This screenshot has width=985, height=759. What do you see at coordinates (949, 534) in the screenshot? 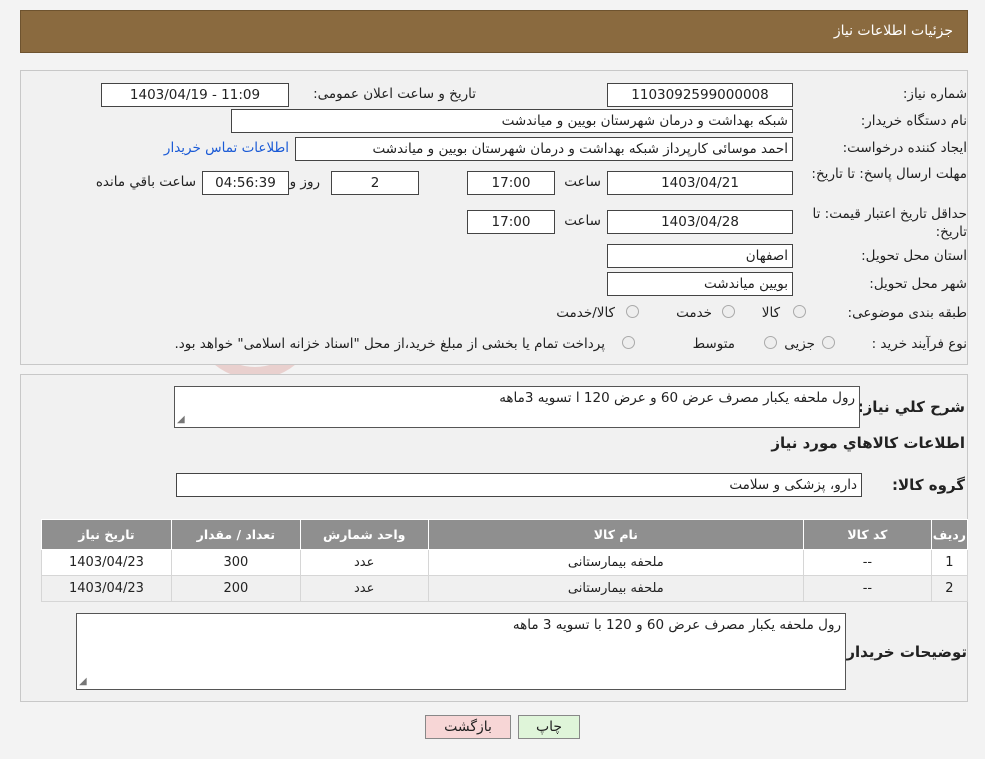
I see `col-row-number: رديف` at bounding box center [949, 534].